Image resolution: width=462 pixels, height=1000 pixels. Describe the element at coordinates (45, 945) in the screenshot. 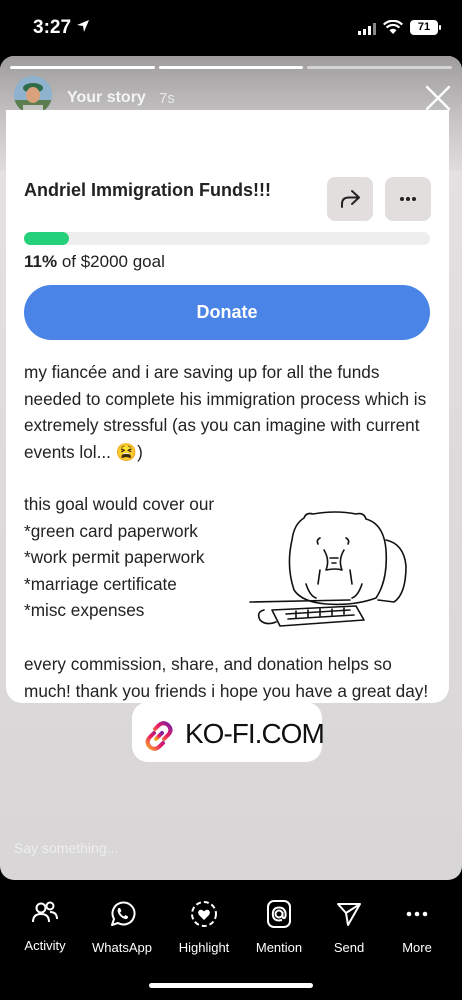

I see `activity-label: Activity` at that location.